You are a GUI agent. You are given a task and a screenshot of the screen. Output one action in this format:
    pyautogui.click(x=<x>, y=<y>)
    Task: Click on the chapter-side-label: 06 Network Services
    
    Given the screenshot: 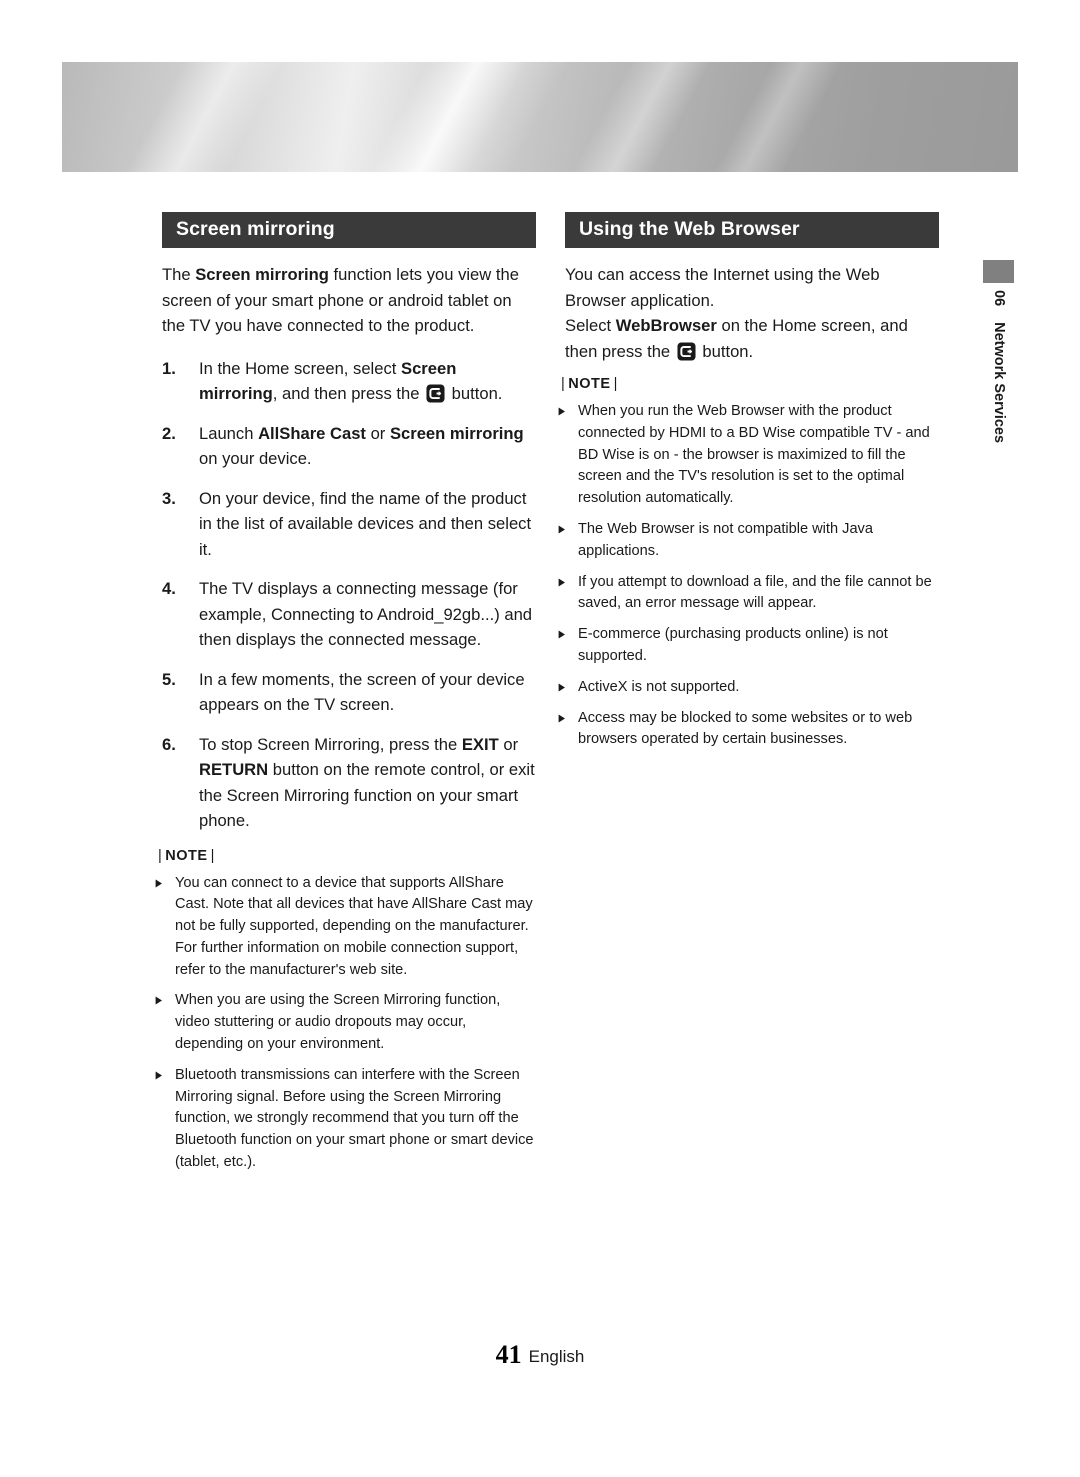 What is the action you would take?
    pyautogui.click(x=998, y=405)
    